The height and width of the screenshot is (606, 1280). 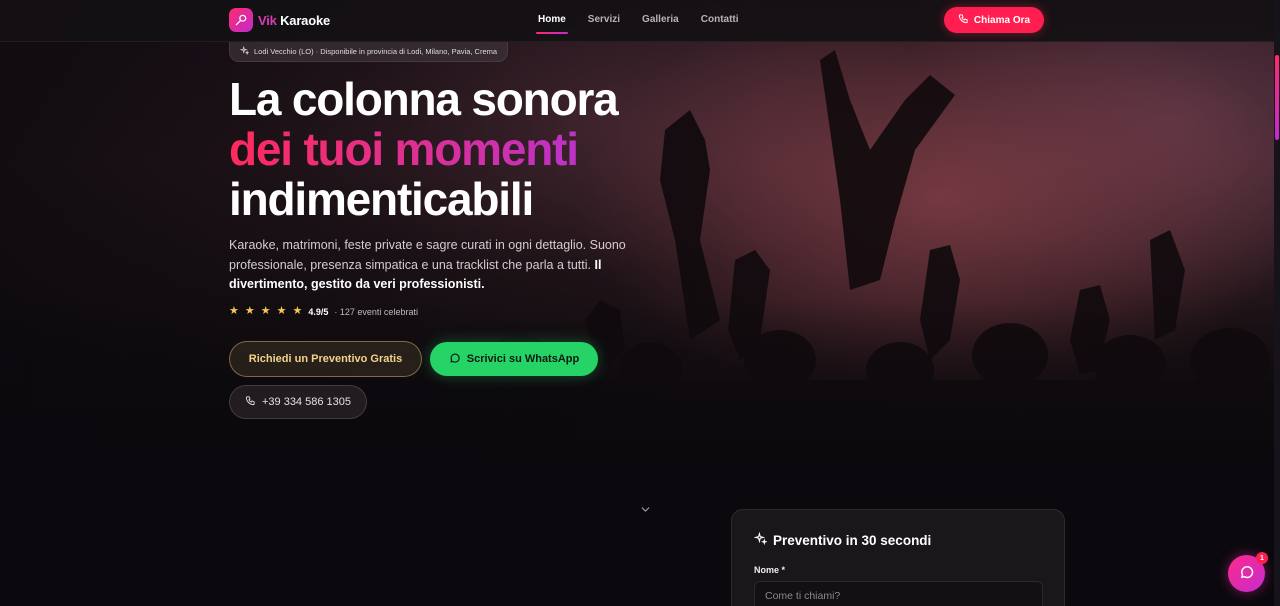 I want to click on nav-link-contatti: Contatti, so click(x=720, y=19).